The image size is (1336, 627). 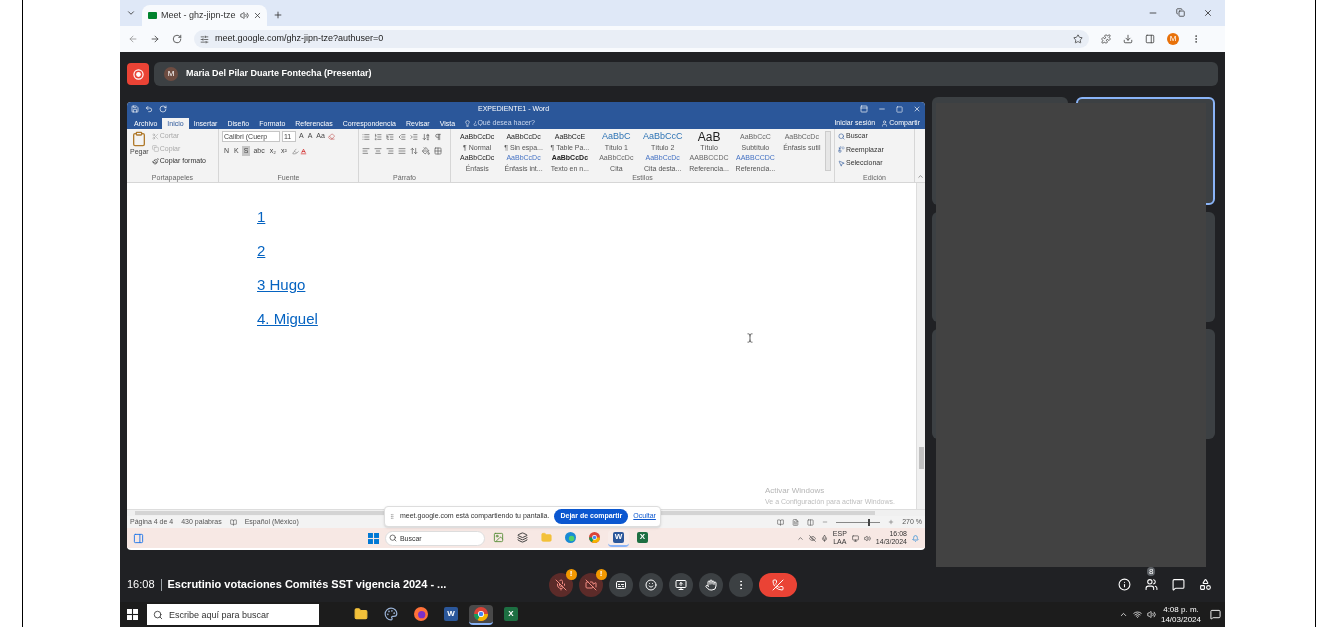 I want to click on activation-title: Activar Windows, so click(x=795, y=490).